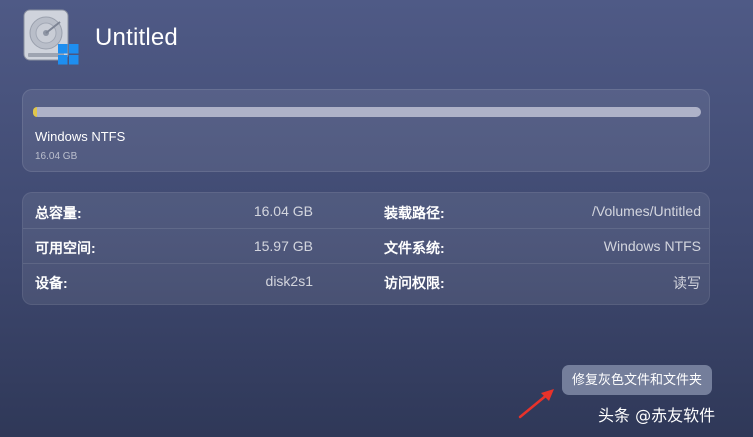 This screenshot has width=753, height=437. What do you see at coordinates (366, 280) in the screenshot?
I see `info-row: 设备: disk2s1 访问权限: 读写` at bounding box center [366, 280].